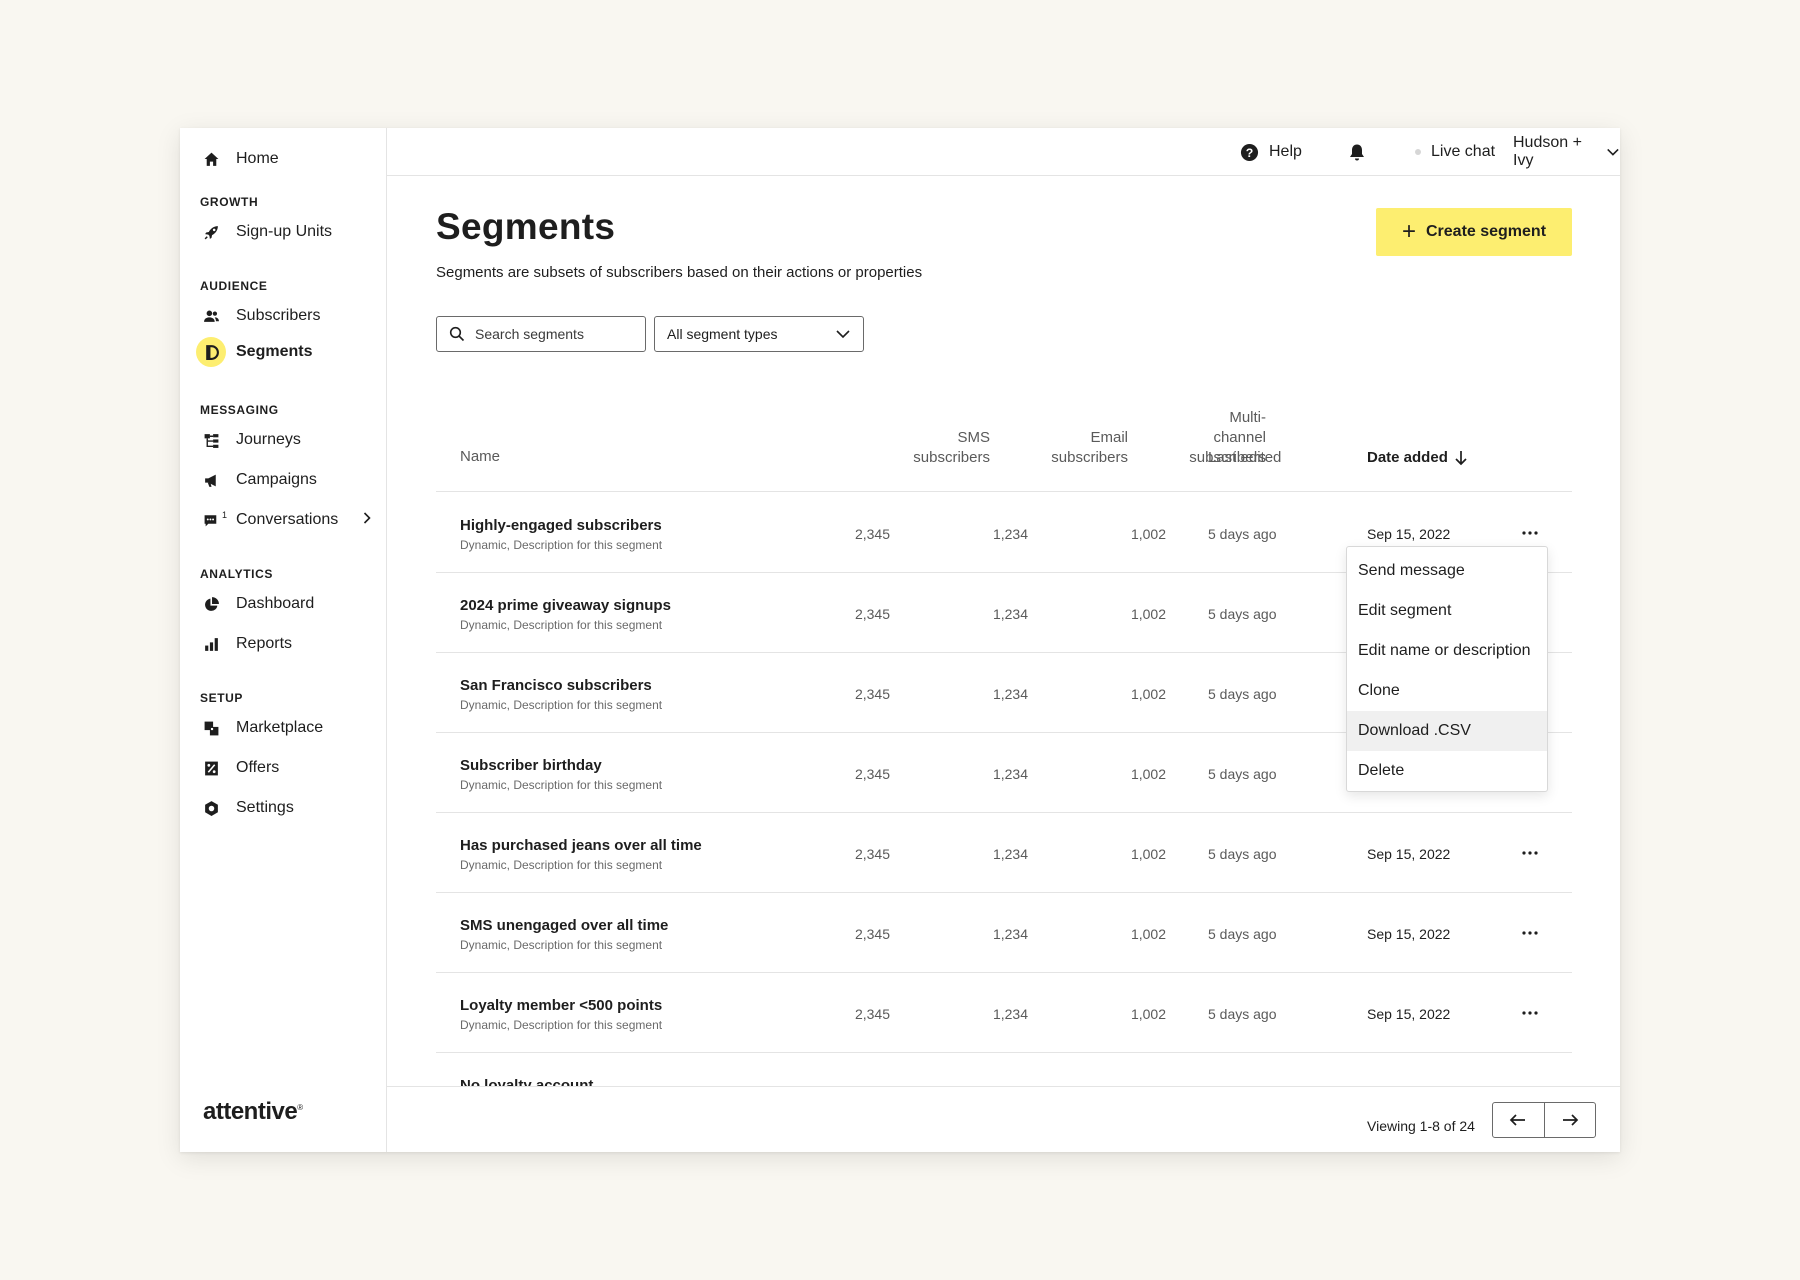 The height and width of the screenshot is (1280, 1800). I want to click on search-icon, so click(457, 334).